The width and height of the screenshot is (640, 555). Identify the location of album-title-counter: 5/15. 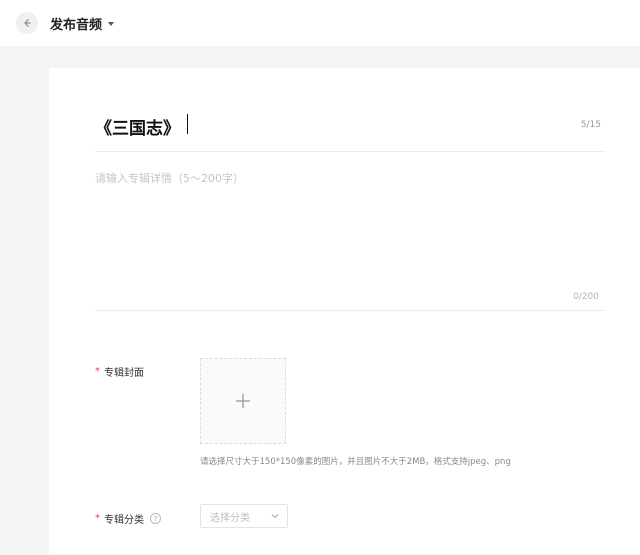
(590, 125).